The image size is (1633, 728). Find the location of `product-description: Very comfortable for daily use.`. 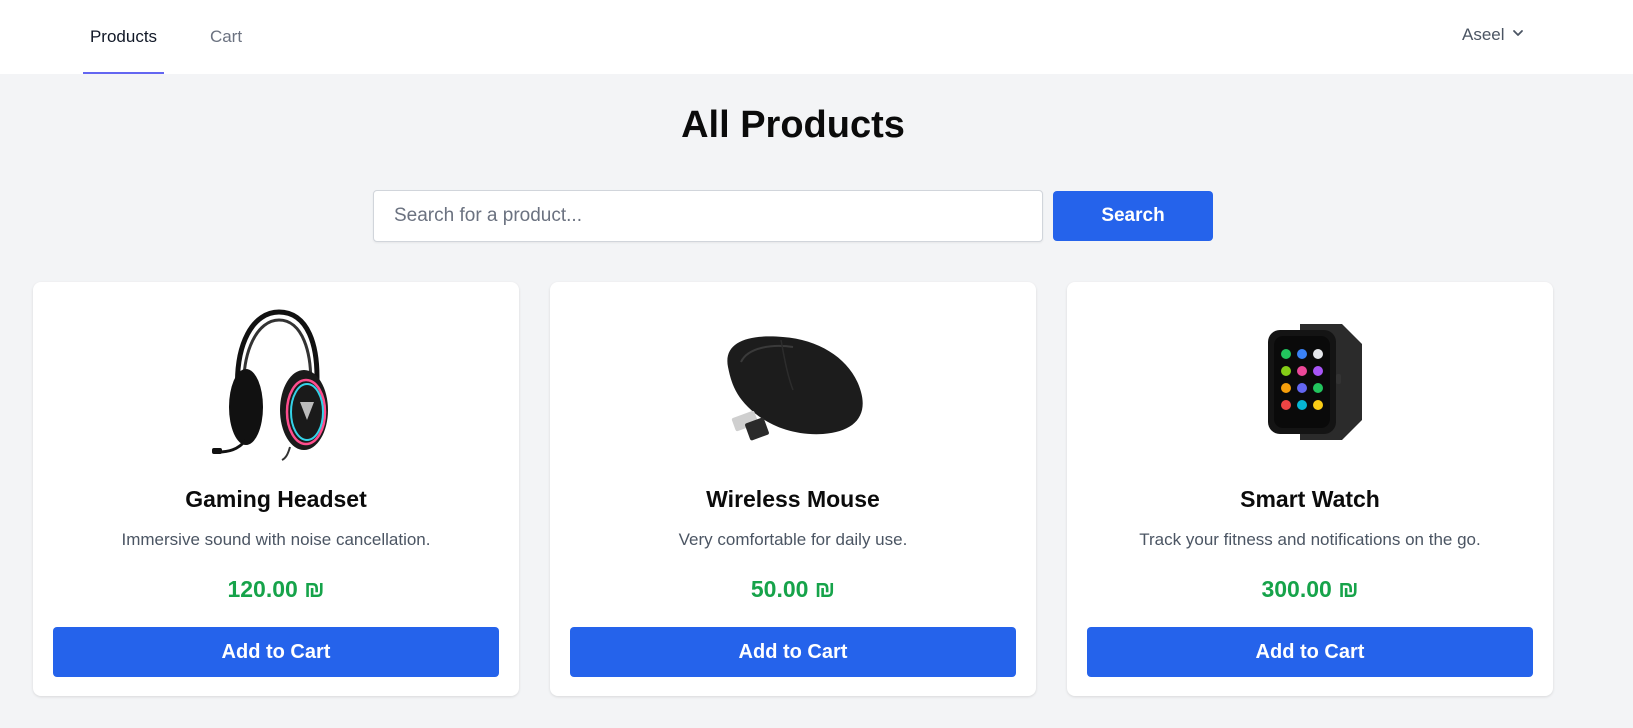

product-description: Very comfortable for daily use. is located at coordinates (793, 539).